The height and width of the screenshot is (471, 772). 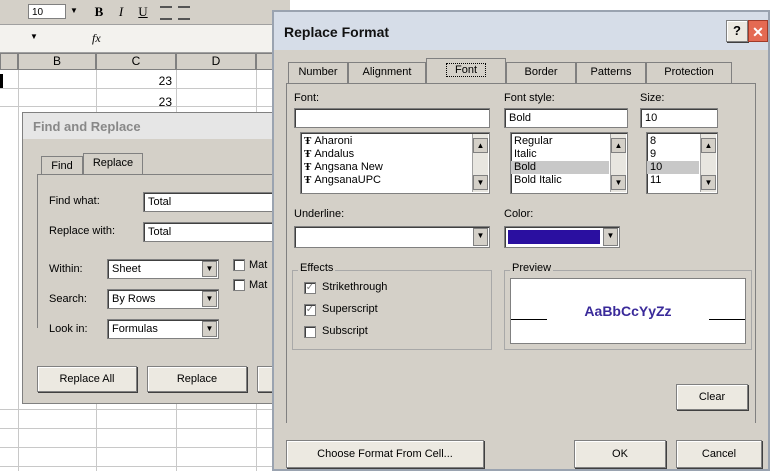 I want to click on preview-baseline-left, so click(x=529, y=319).